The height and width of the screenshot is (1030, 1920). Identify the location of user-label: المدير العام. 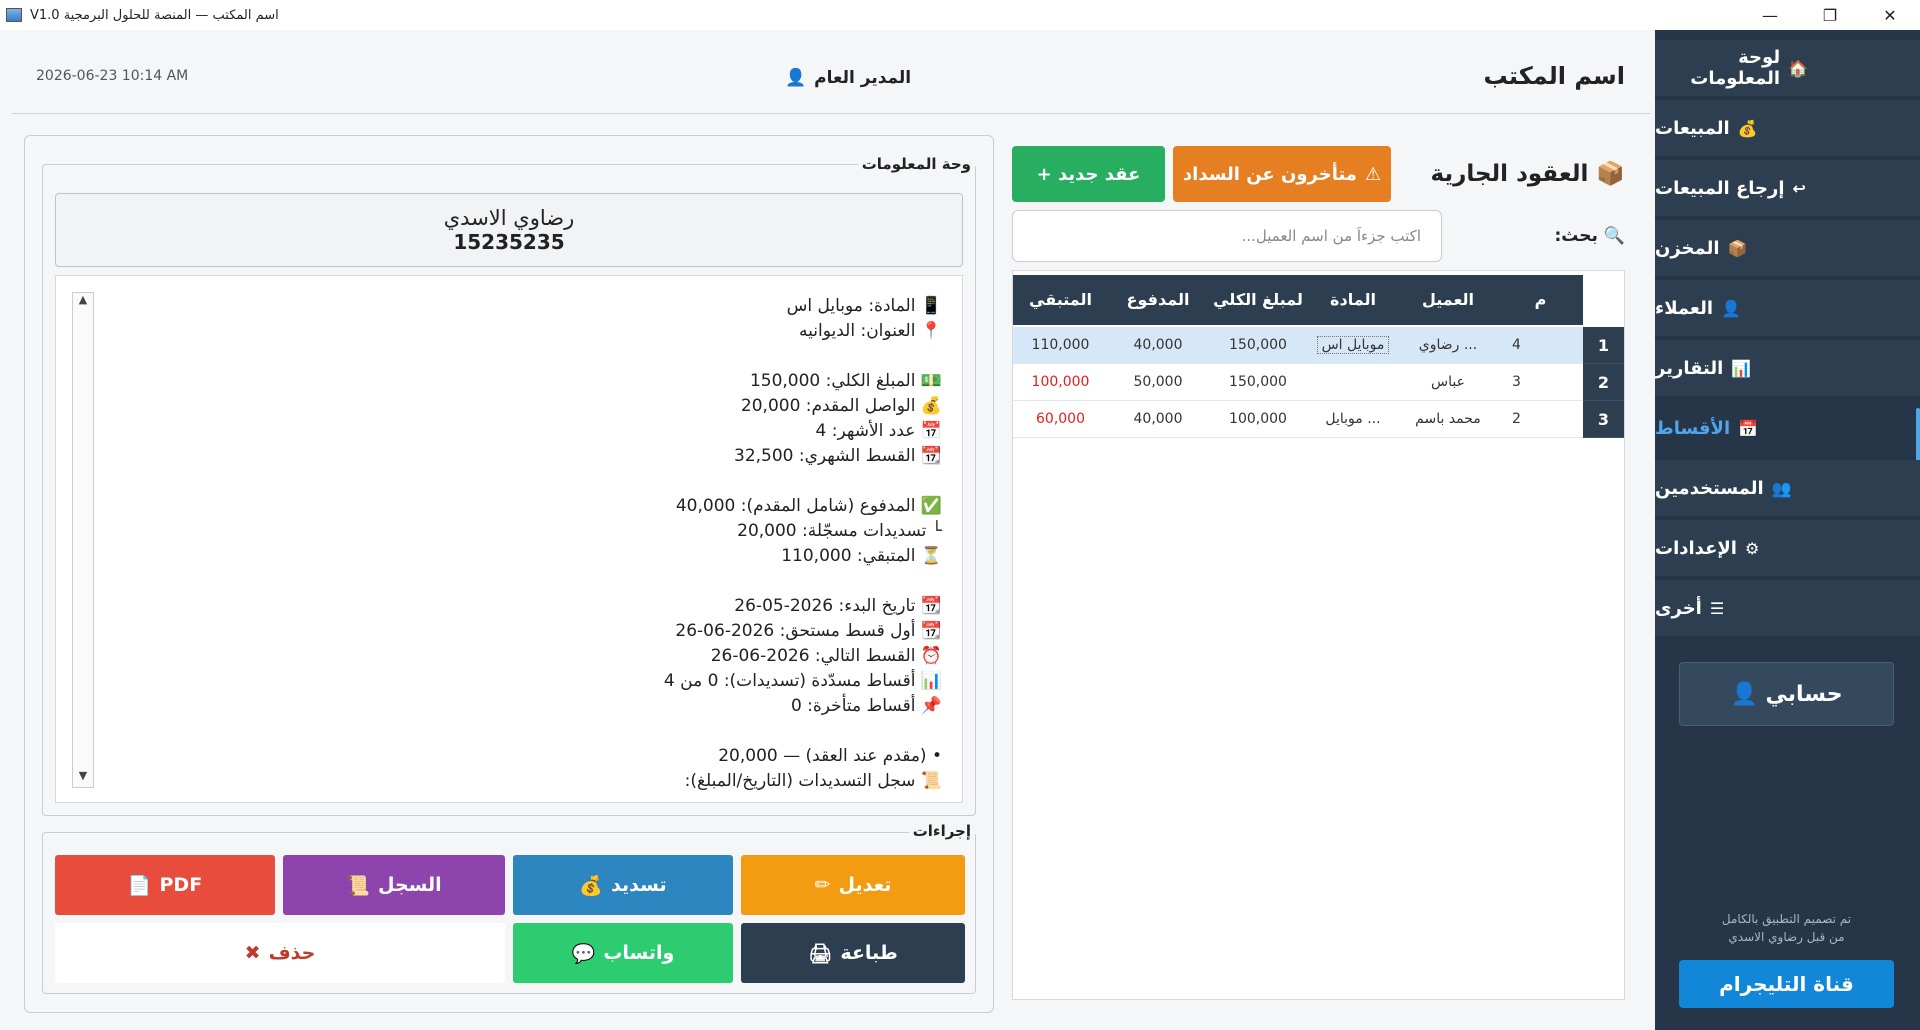
(863, 78).